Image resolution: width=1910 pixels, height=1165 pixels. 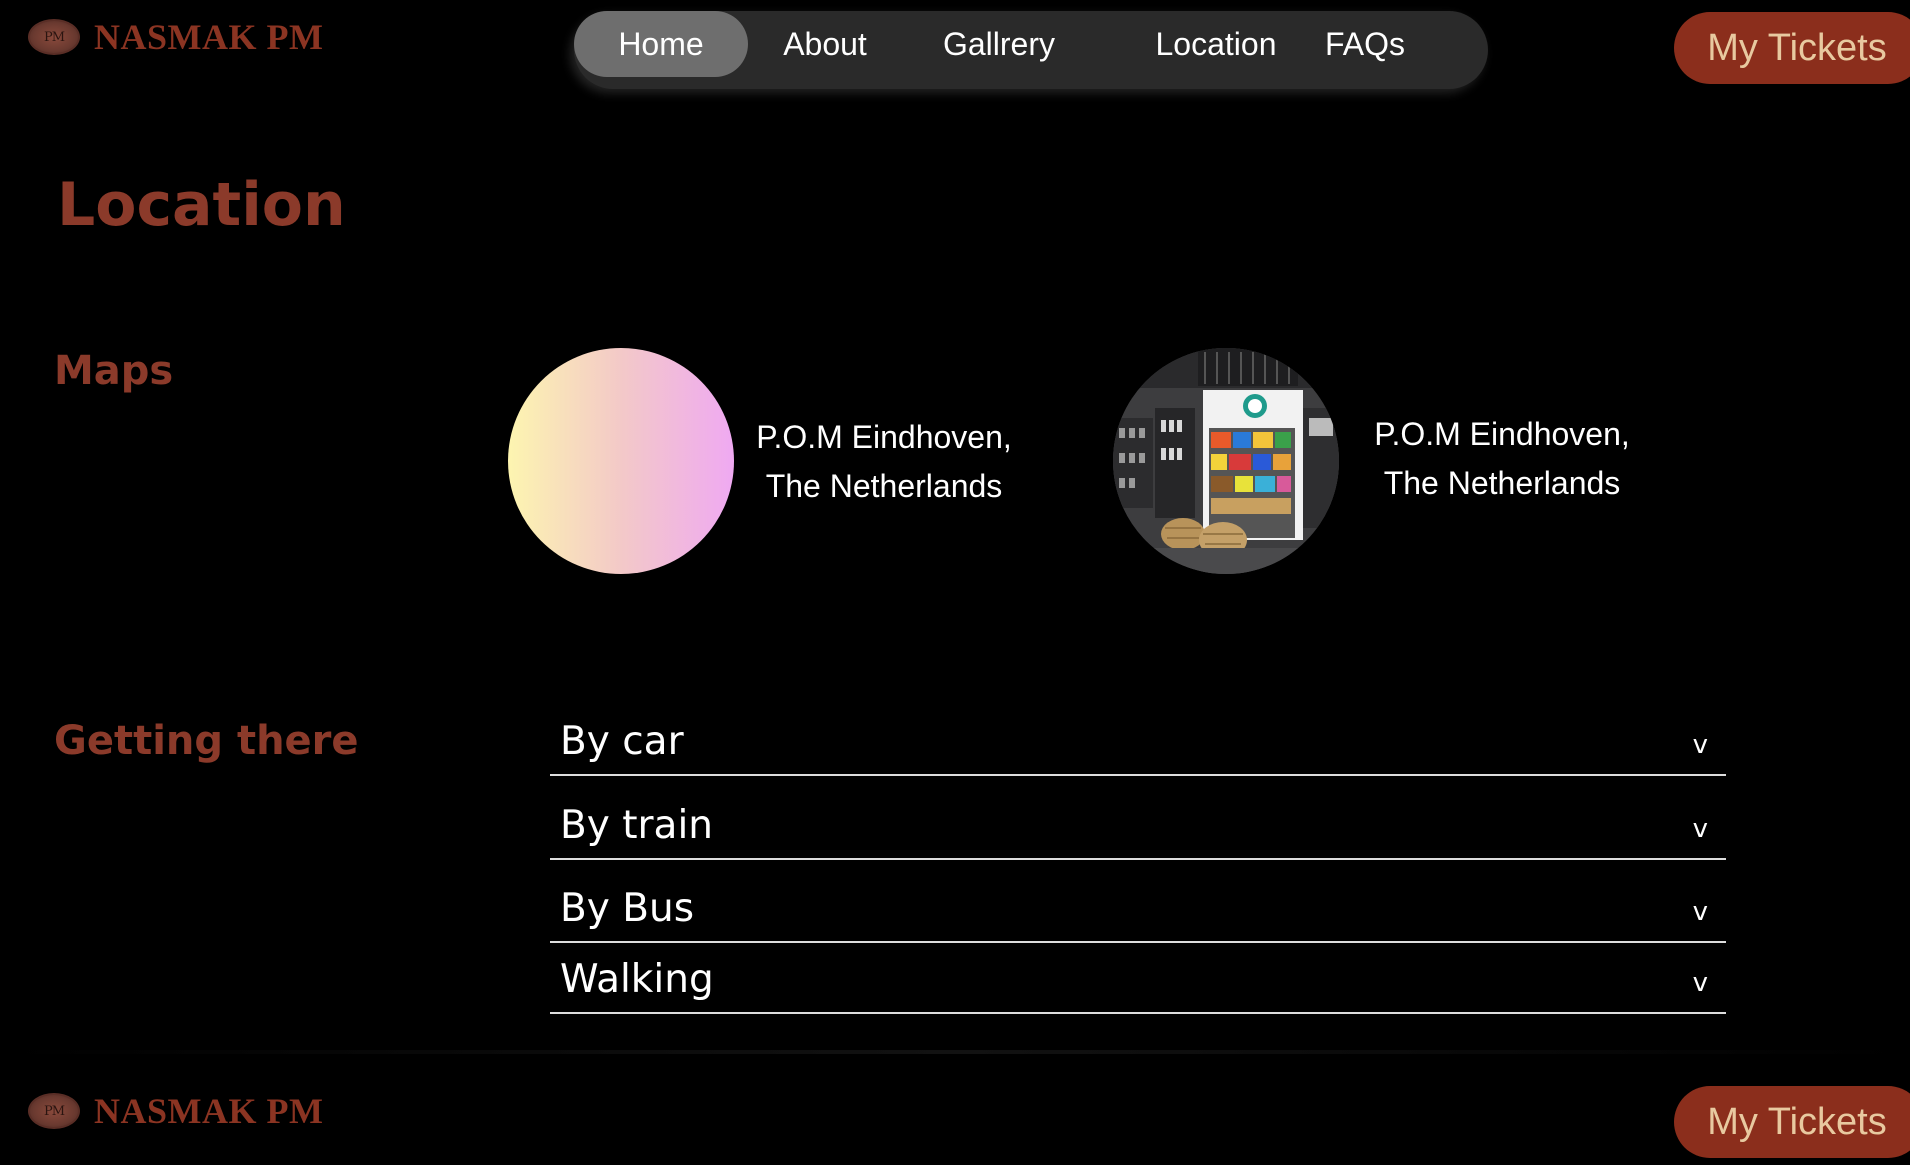 What do you see at coordinates (661, 44) in the screenshot?
I see `nav-item-home: Home` at bounding box center [661, 44].